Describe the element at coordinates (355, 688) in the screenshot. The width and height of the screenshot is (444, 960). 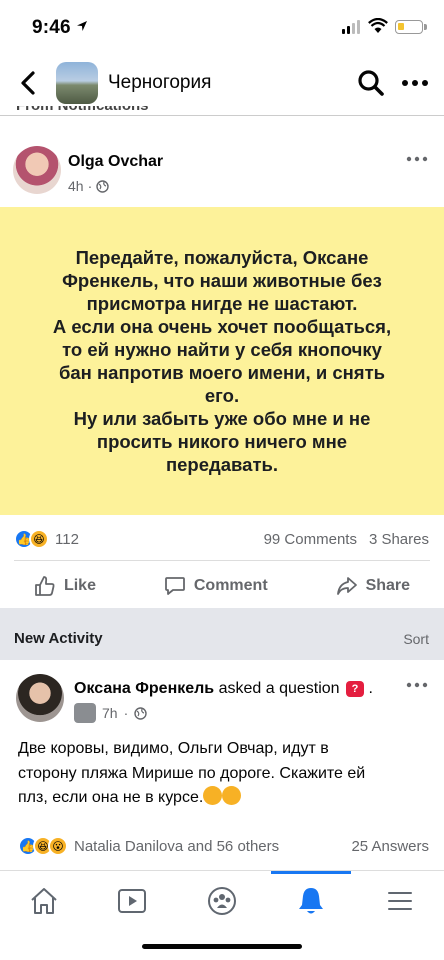
I see `question-icon: ?` at that location.